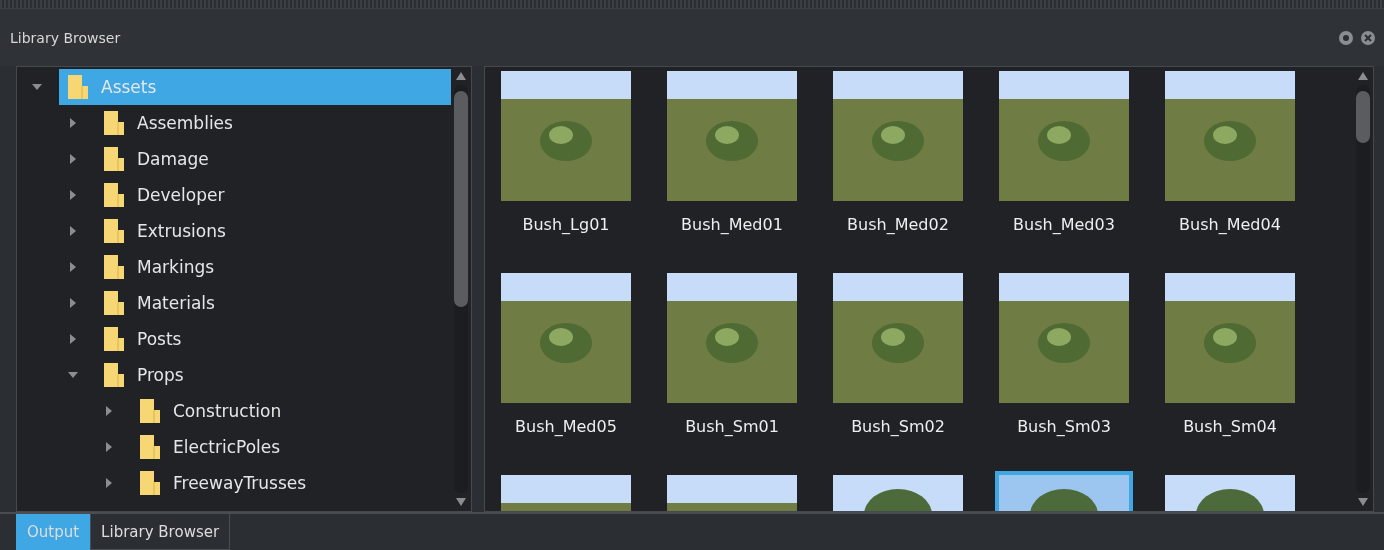  Describe the element at coordinates (898, 224) in the screenshot. I see `asset-name: Bush_Med02` at that location.